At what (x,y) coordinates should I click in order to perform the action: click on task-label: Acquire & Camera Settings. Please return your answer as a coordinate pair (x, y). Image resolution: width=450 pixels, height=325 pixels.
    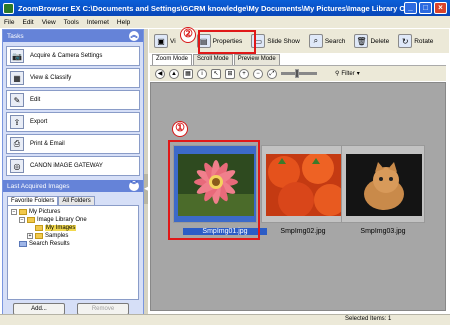
    Looking at the image, I should click on (66, 56).